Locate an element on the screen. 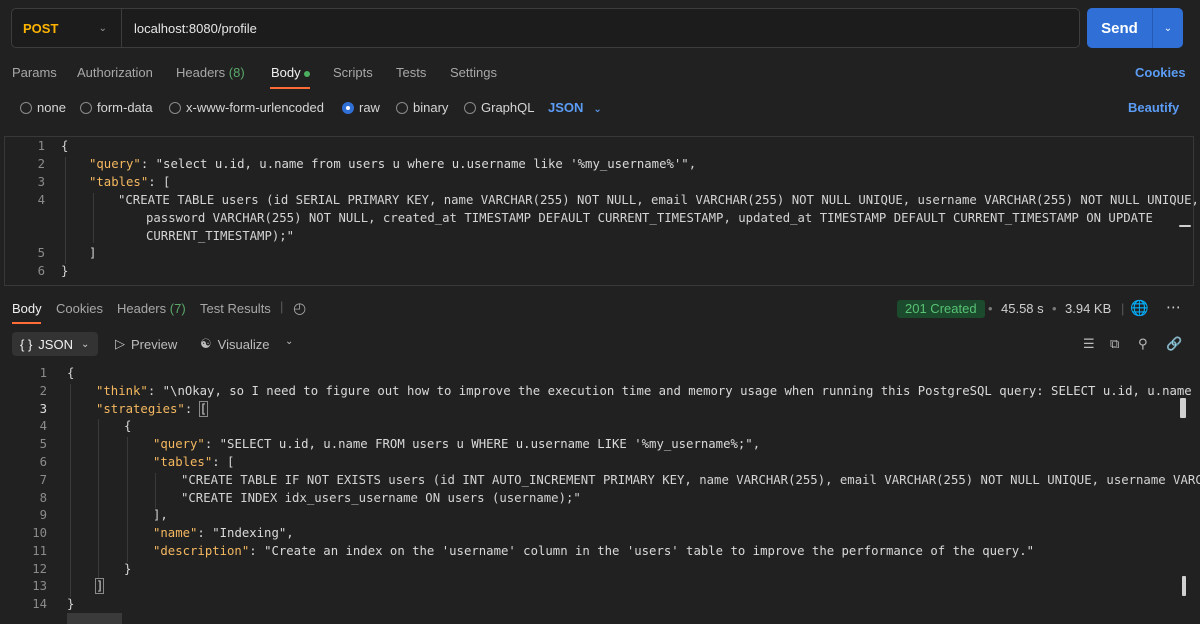  tab-scripts: Scripts is located at coordinates (353, 72).